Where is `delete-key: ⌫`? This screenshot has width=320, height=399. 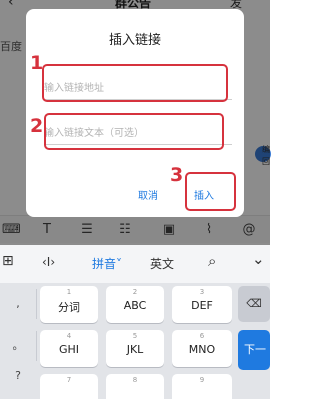
delete-key: ⌫ is located at coordinates (254, 304).